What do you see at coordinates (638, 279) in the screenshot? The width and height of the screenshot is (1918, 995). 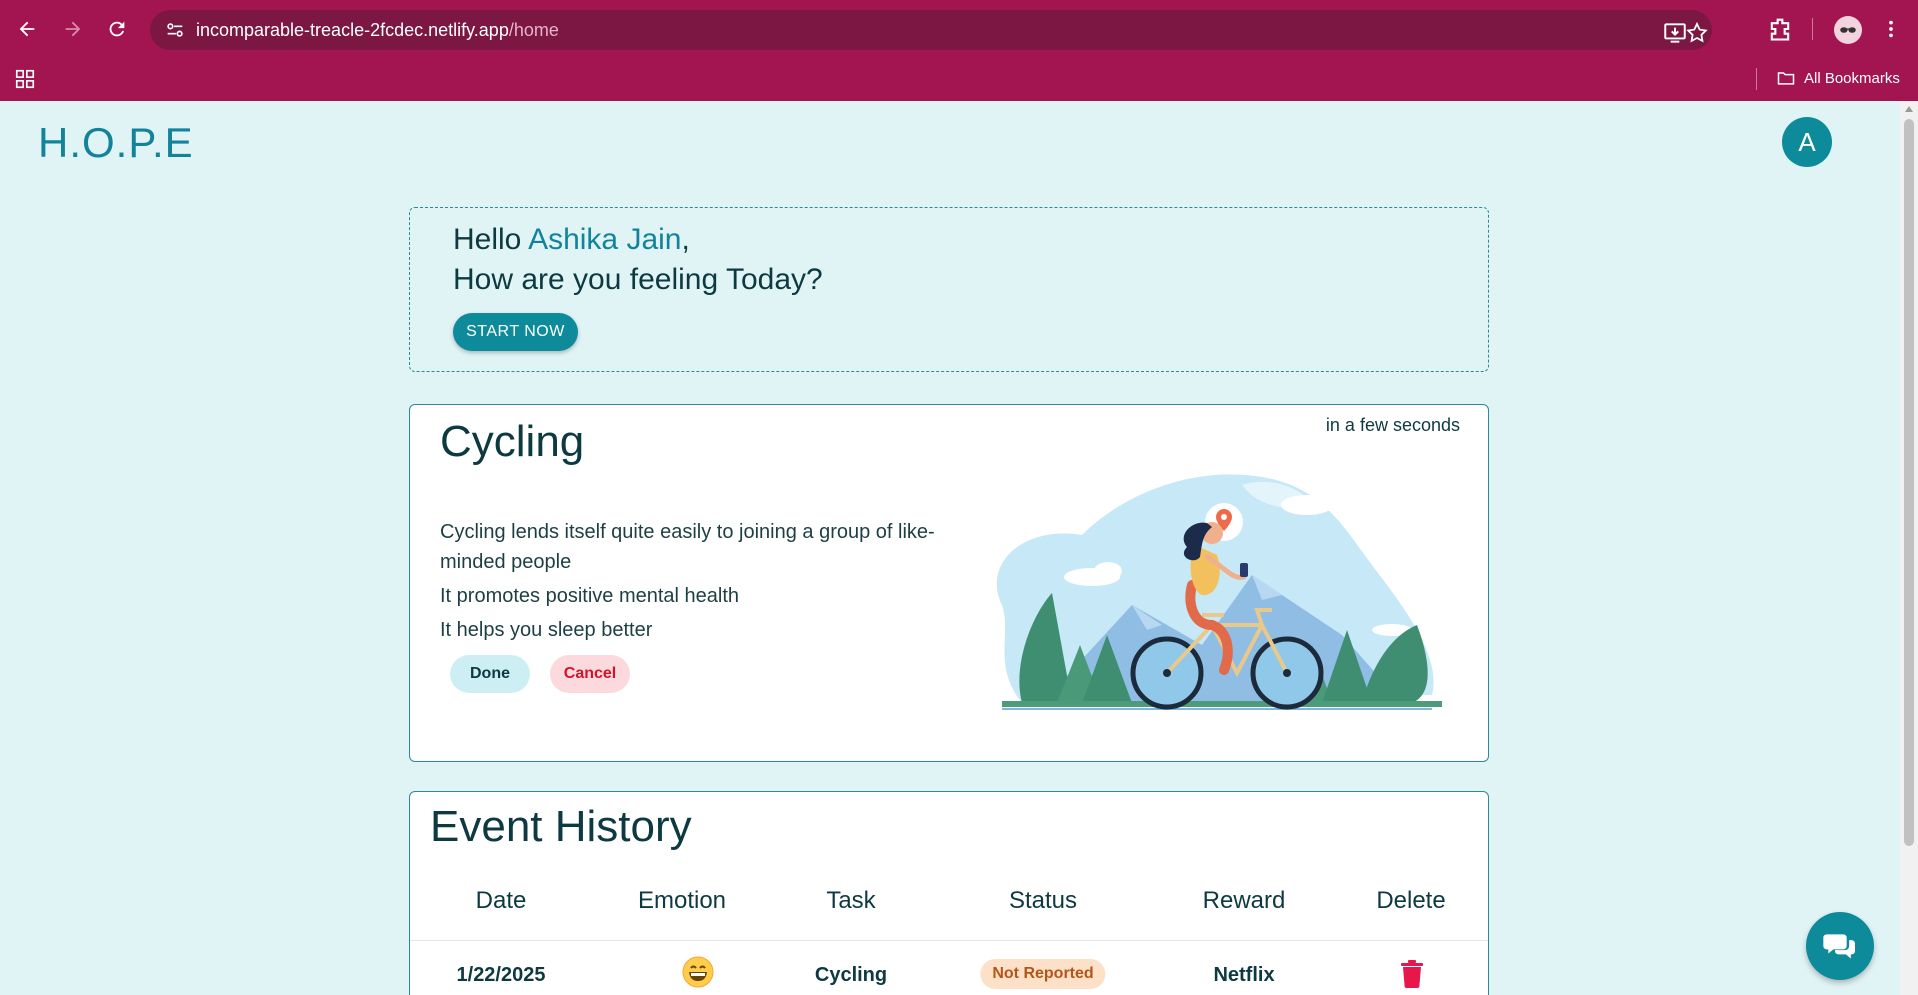 I see `greeting-question: How are you feeling Today?` at bounding box center [638, 279].